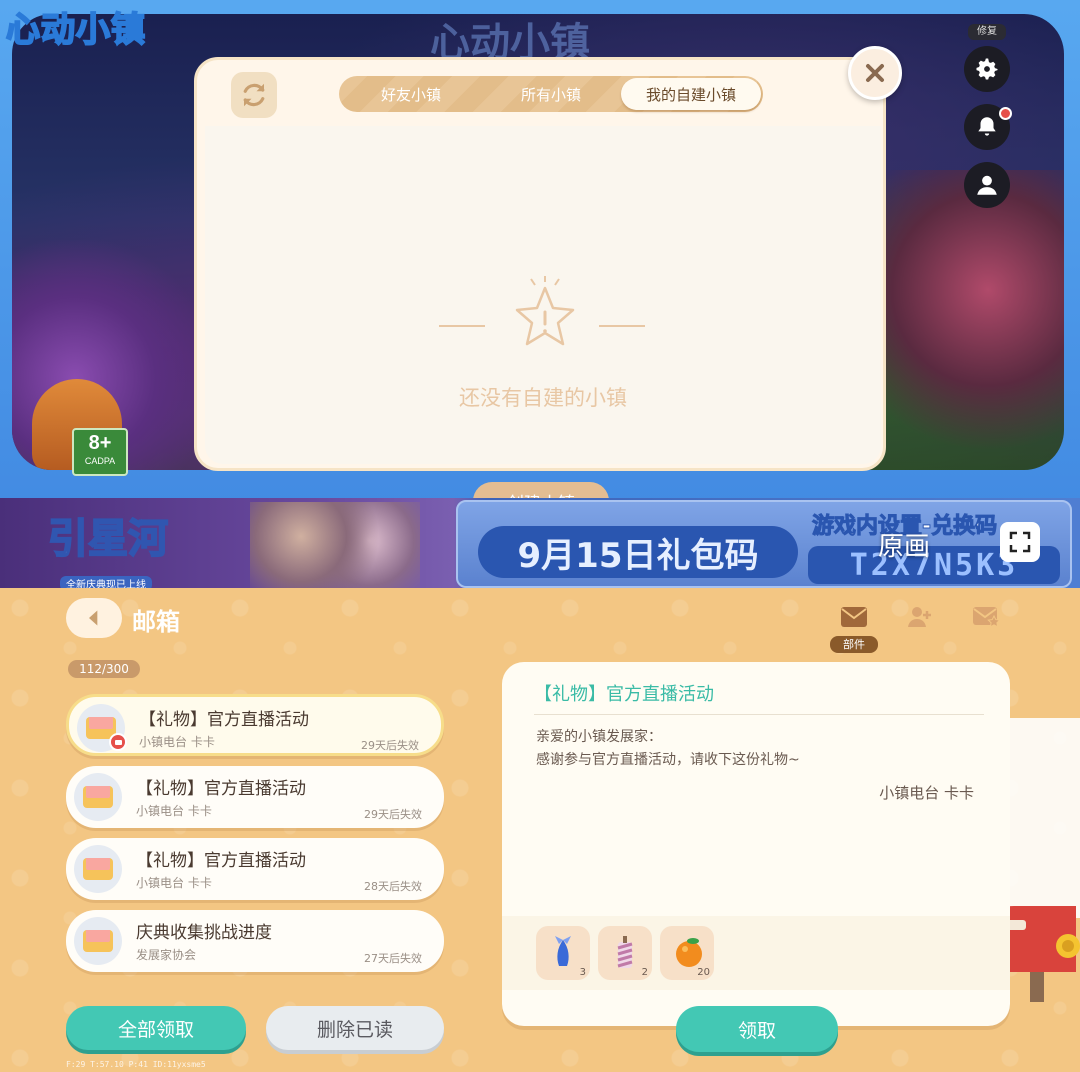 The width and height of the screenshot is (1080, 1072). I want to click on decorative-envelope, so click(1040, 818).